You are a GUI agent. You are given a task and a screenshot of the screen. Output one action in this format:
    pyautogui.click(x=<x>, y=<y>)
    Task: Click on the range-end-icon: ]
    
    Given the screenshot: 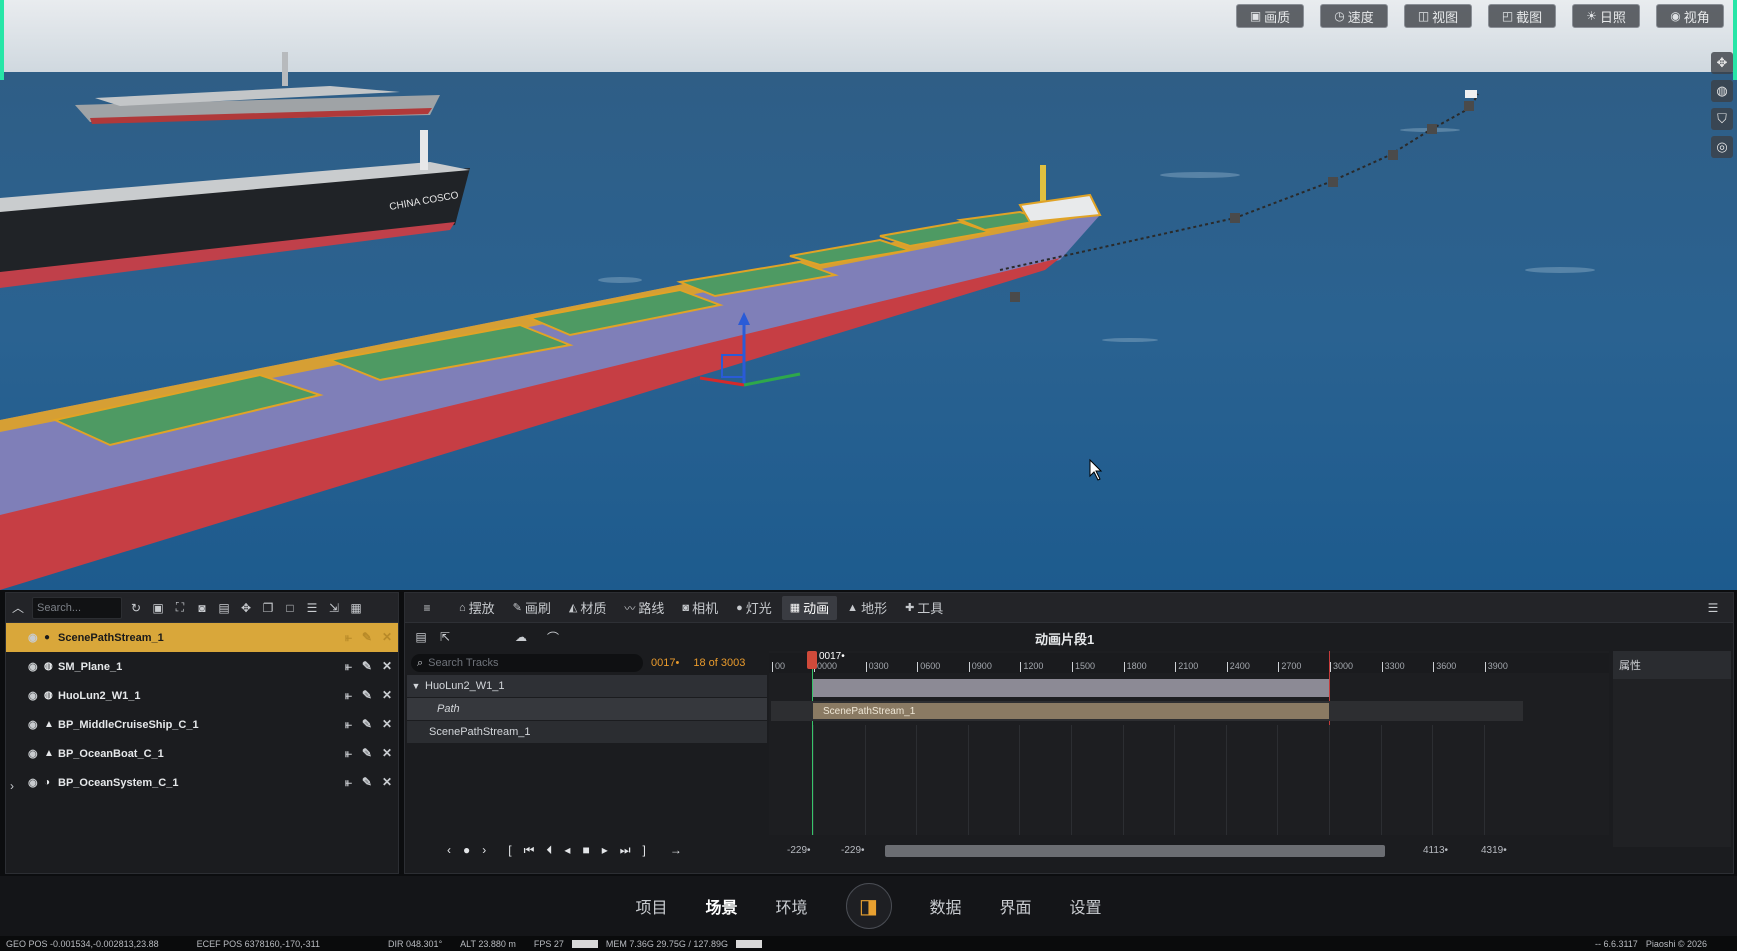 What is the action you would take?
    pyautogui.click(x=644, y=850)
    